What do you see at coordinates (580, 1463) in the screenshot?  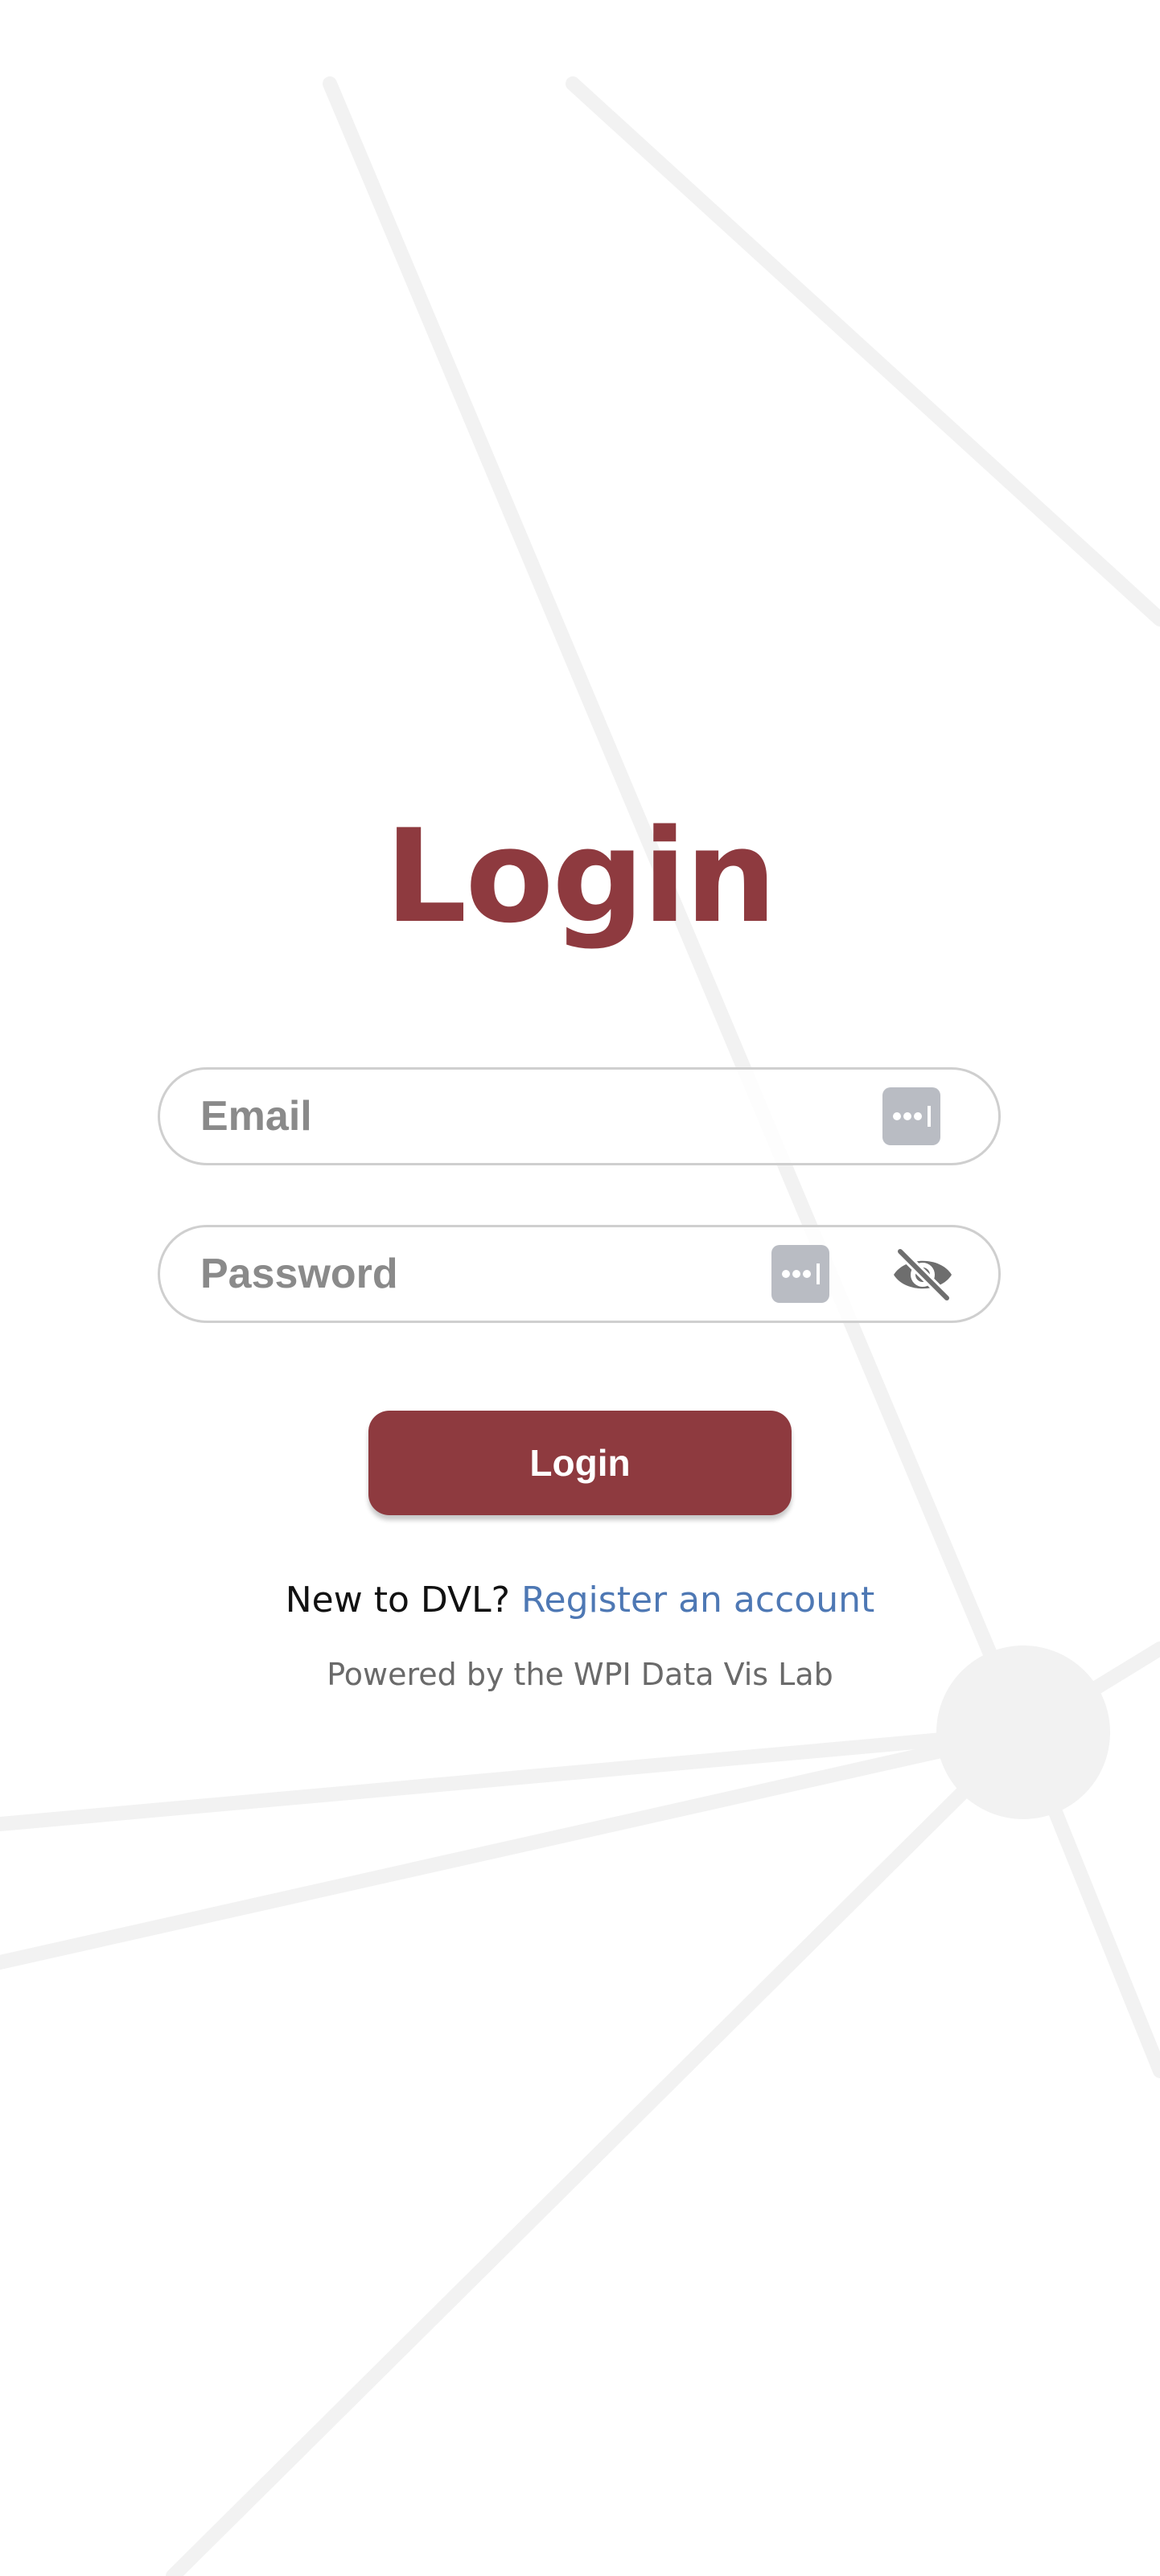 I see `login-button: Login` at bounding box center [580, 1463].